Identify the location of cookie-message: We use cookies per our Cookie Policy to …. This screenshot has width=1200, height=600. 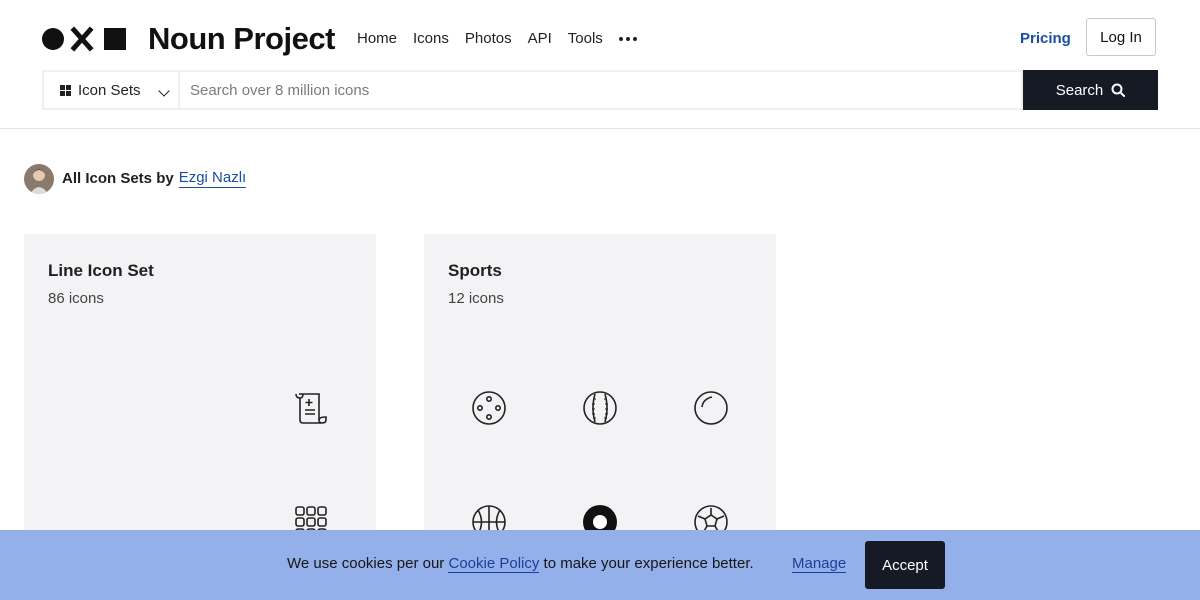
(520, 564).